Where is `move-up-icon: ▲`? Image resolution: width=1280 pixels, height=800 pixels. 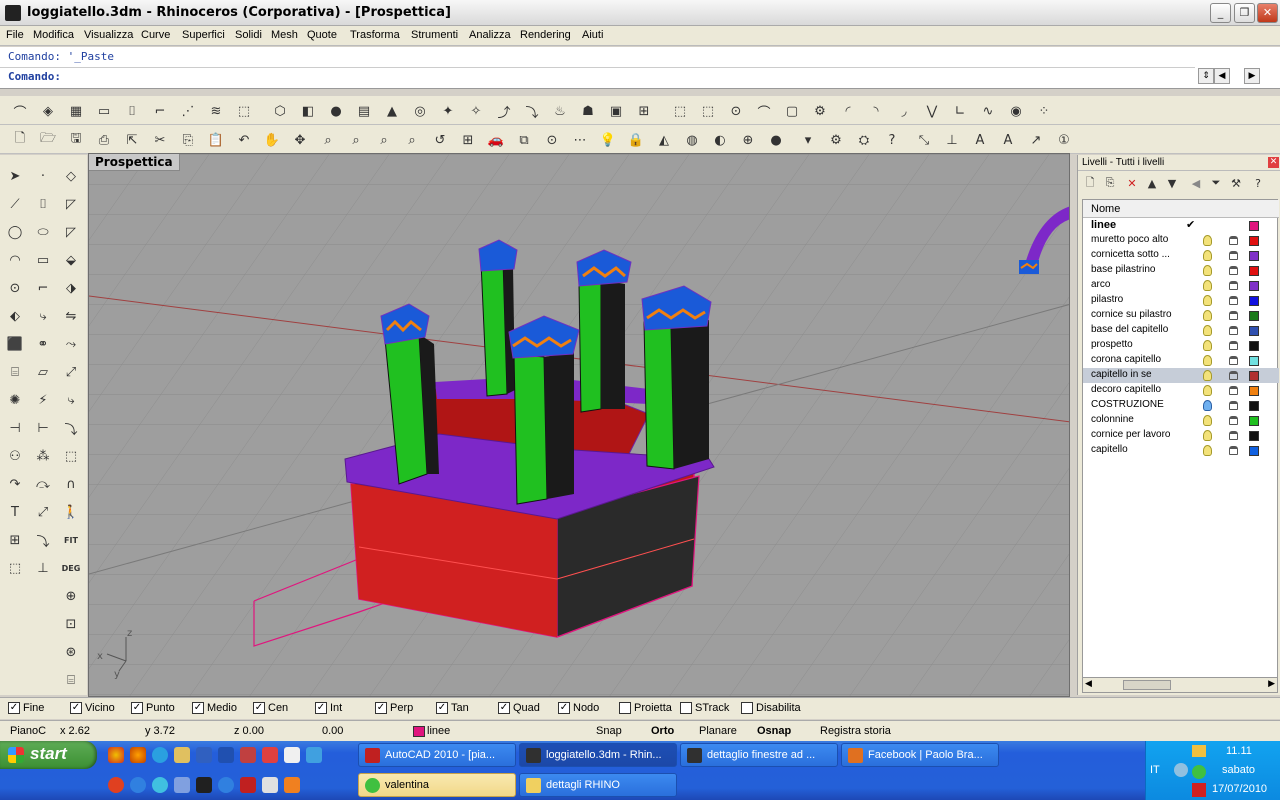 move-up-icon: ▲ is located at coordinates (1152, 183).